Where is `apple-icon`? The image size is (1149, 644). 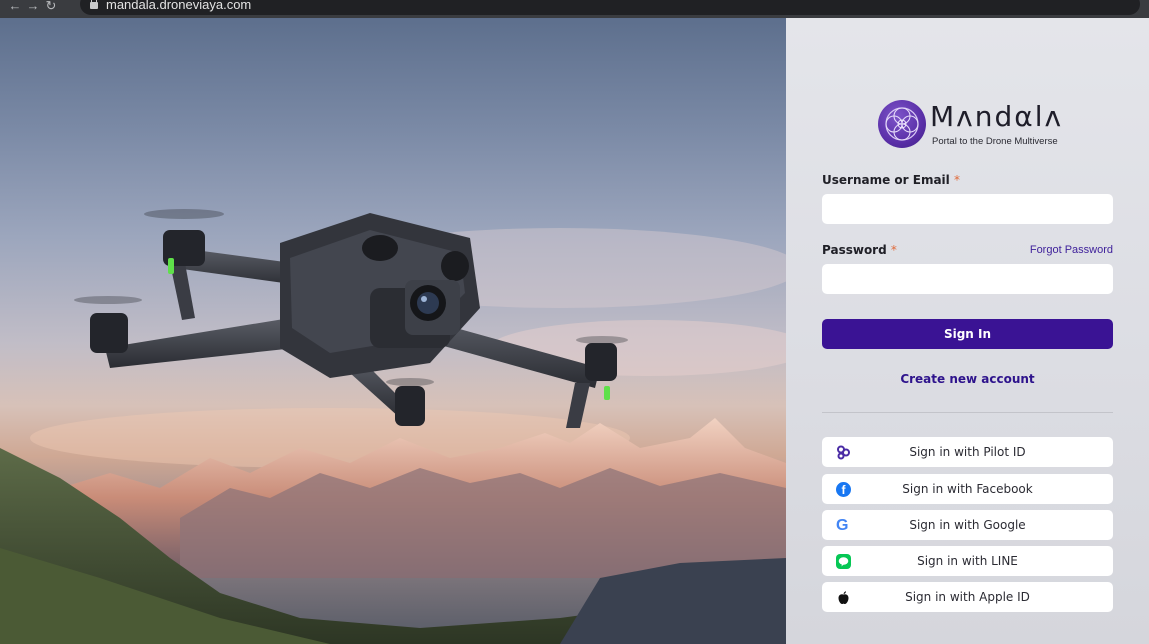
apple-icon is located at coordinates (843, 597).